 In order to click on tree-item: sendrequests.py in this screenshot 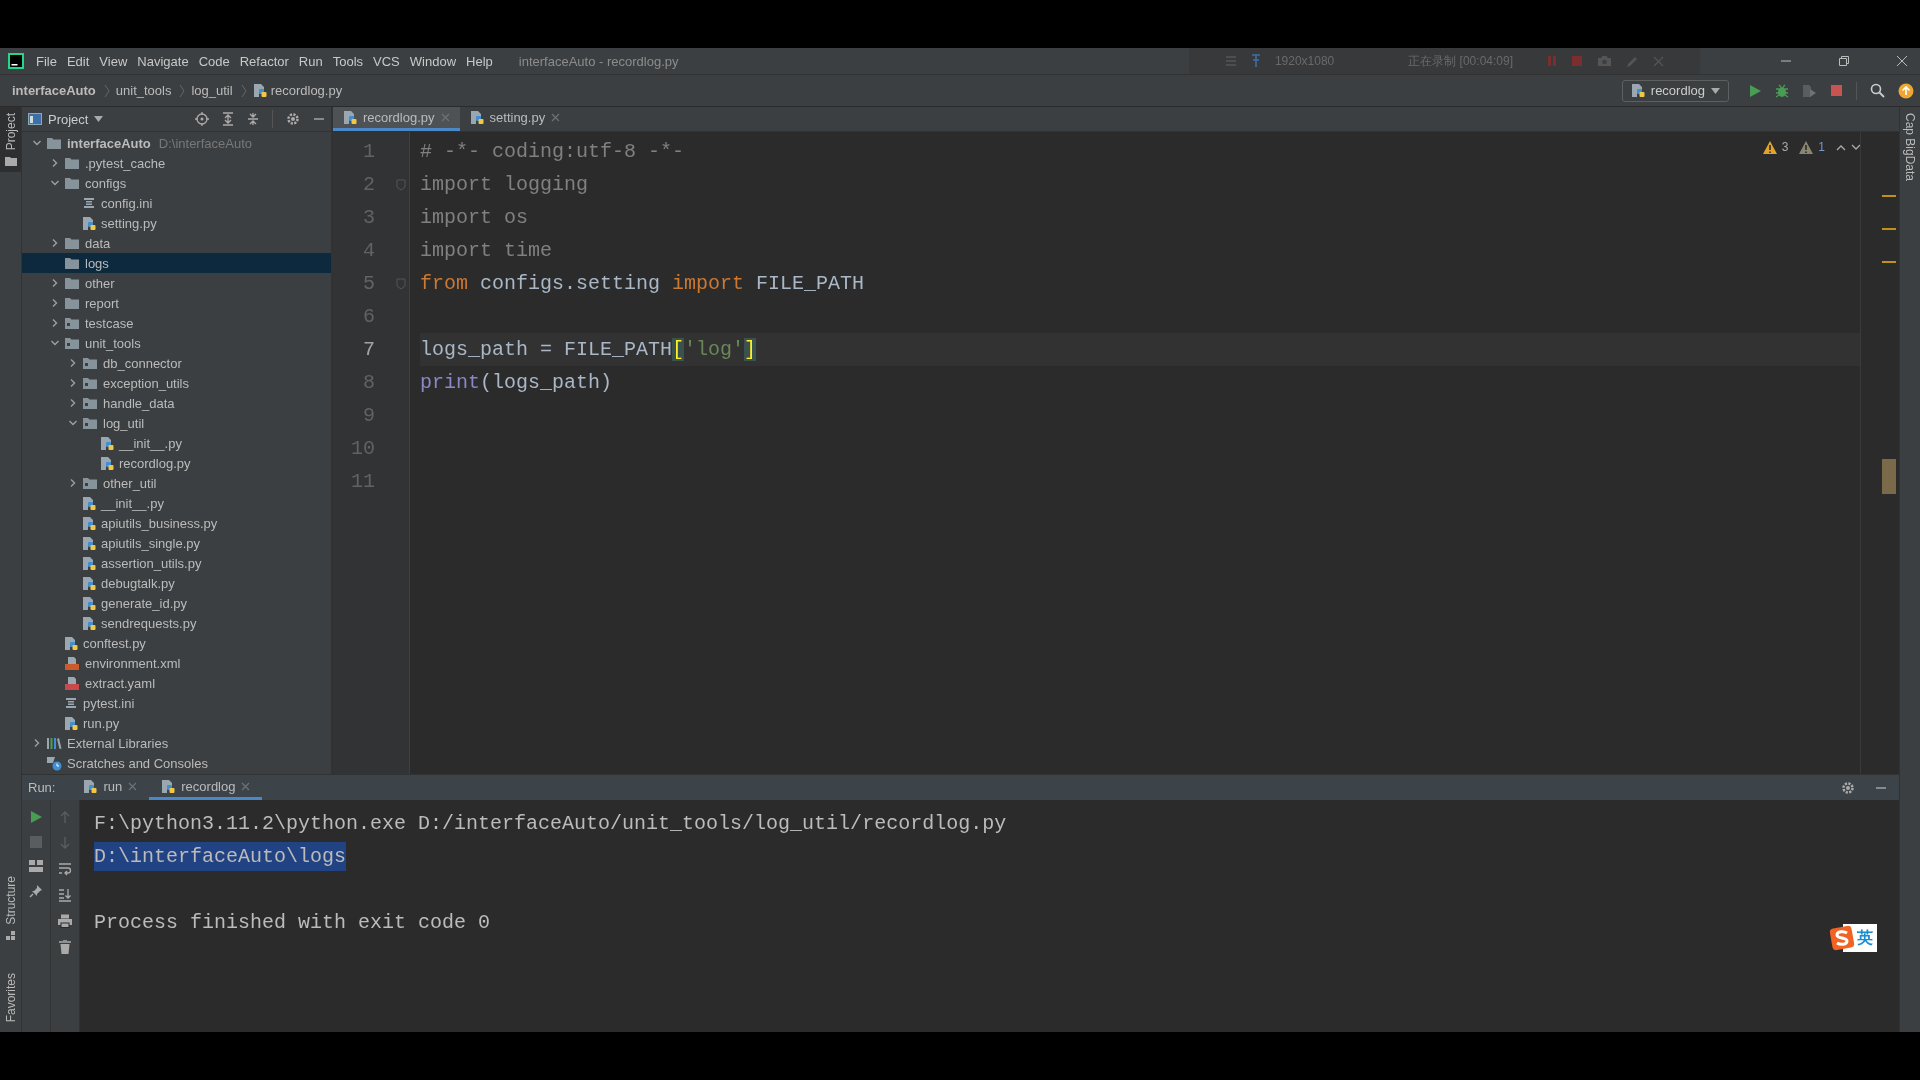, I will do `click(176, 623)`.